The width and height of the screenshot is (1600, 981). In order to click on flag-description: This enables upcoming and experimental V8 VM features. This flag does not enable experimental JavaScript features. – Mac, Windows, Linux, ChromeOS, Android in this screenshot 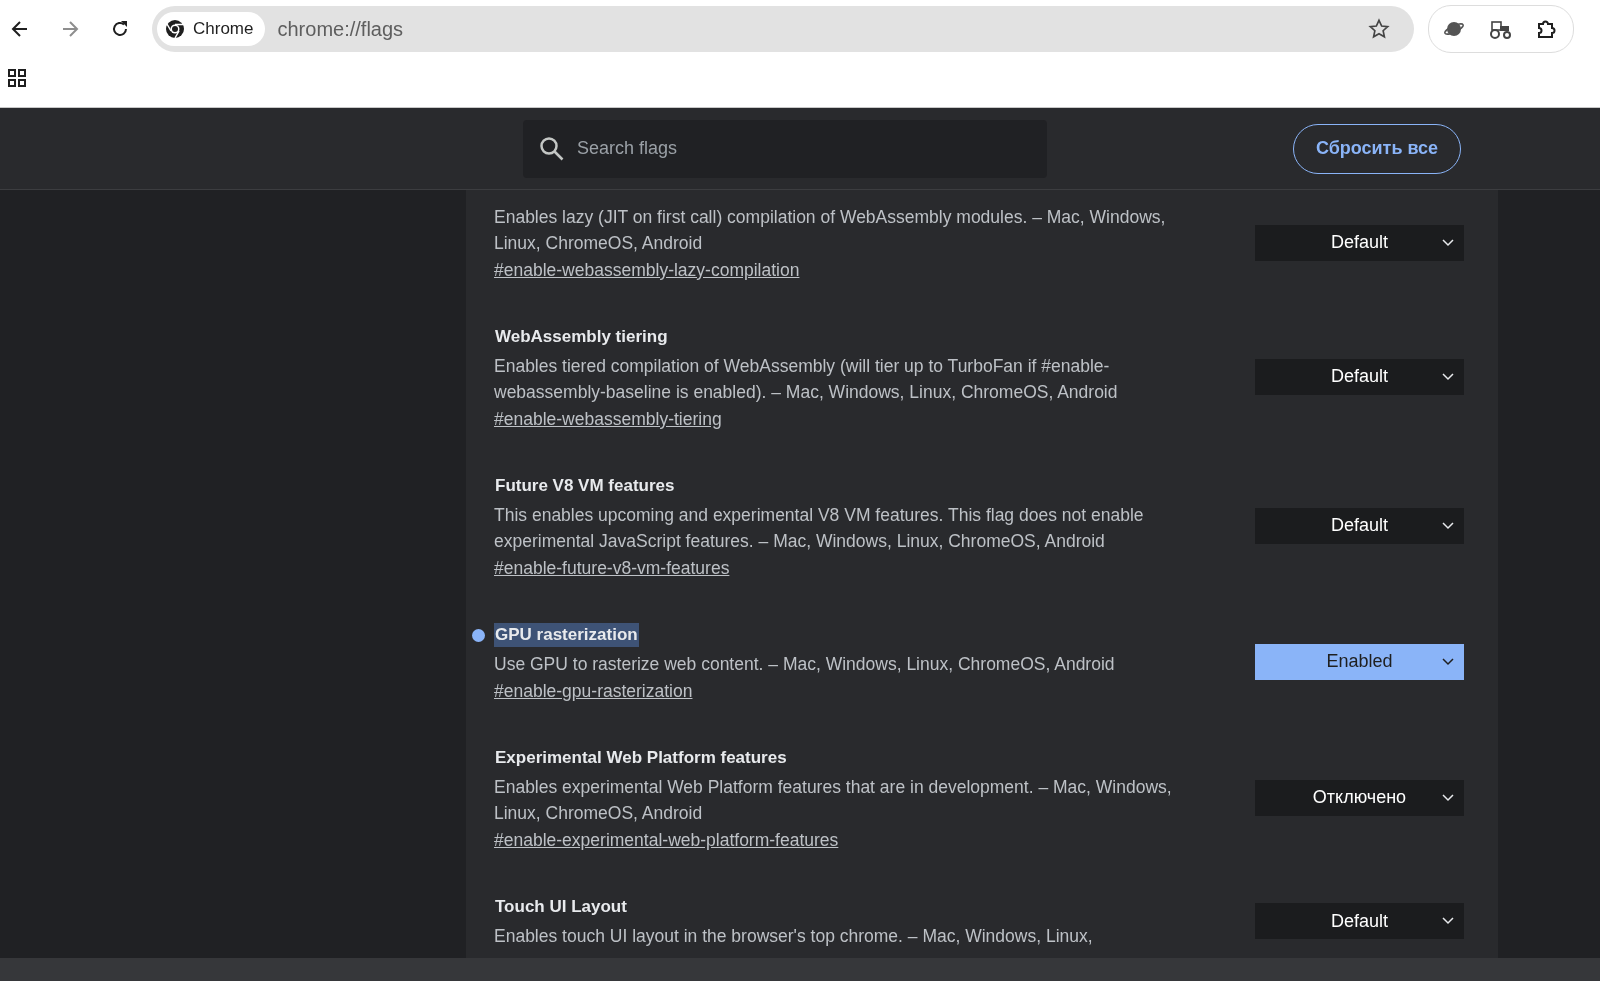, I will do `click(819, 528)`.